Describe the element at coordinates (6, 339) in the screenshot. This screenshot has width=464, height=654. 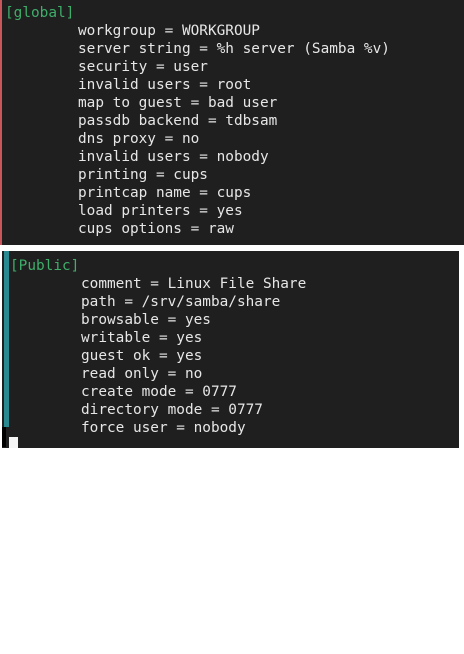
I see `change-gutter-marker` at that location.